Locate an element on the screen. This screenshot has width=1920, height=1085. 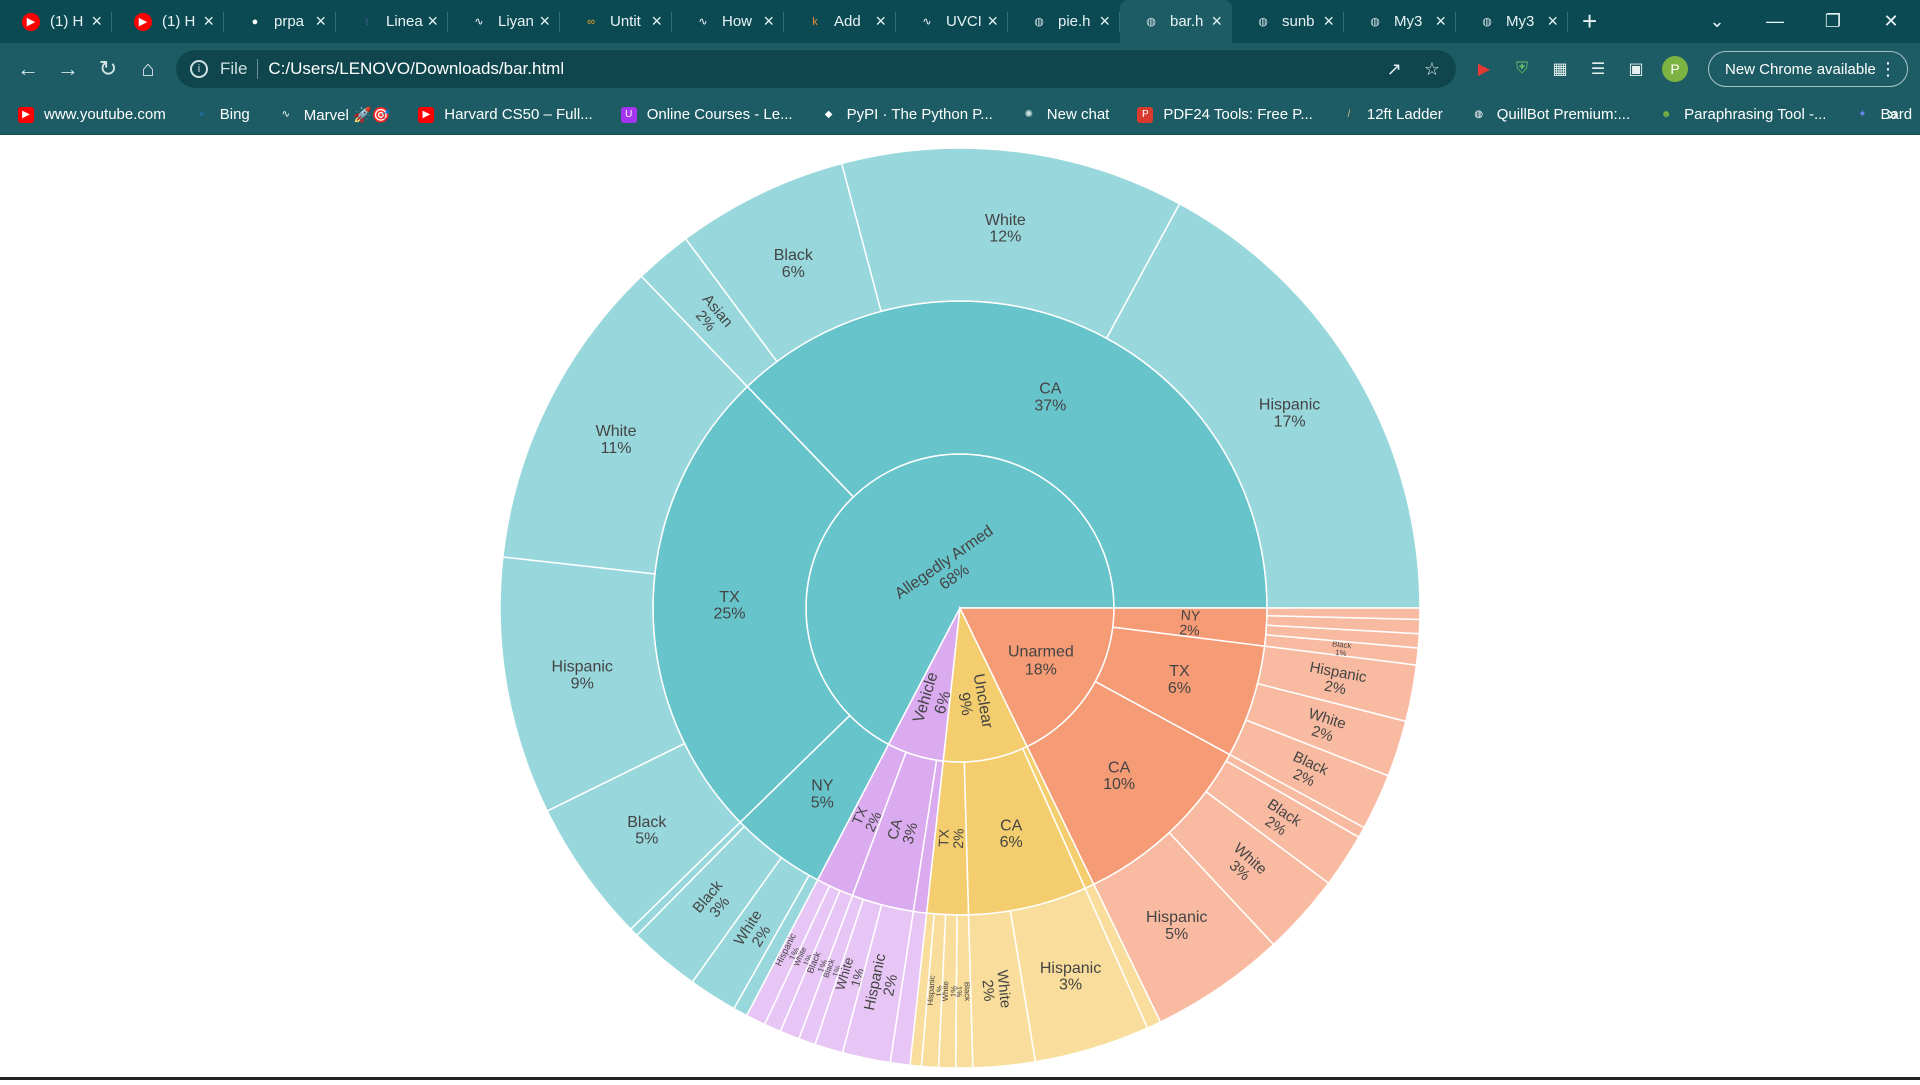
profile-avatar: P is located at coordinates (1675, 69).